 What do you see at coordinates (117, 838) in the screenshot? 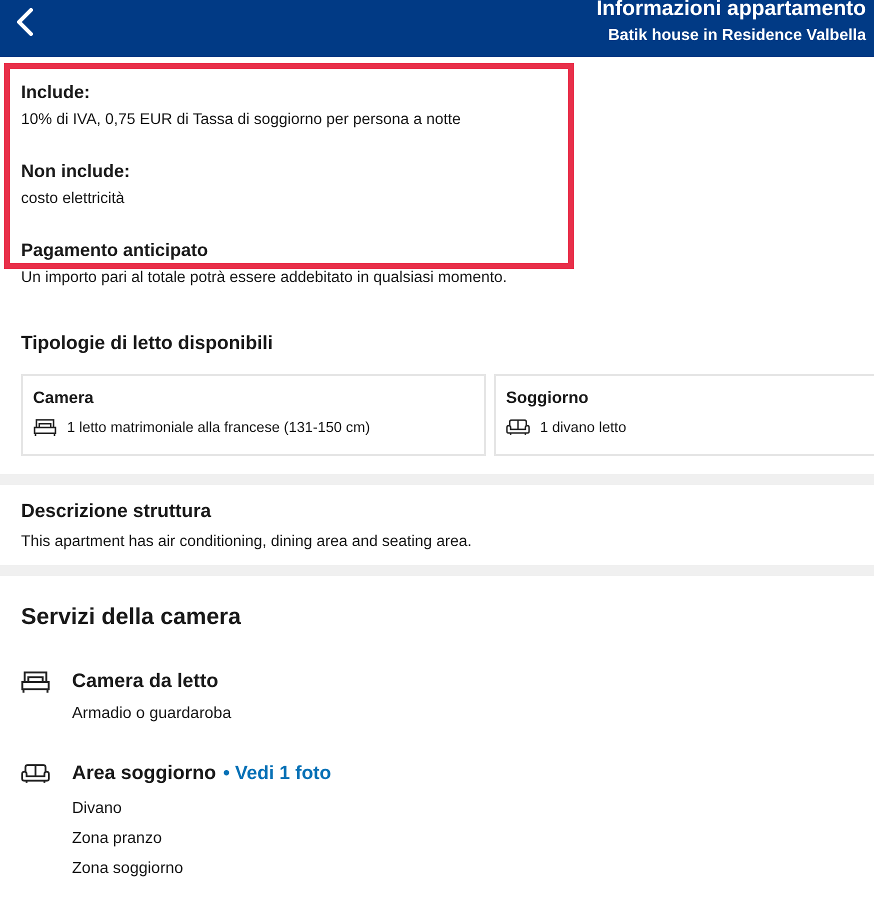
I see `service-item: Zona pranzo` at bounding box center [117, 838].